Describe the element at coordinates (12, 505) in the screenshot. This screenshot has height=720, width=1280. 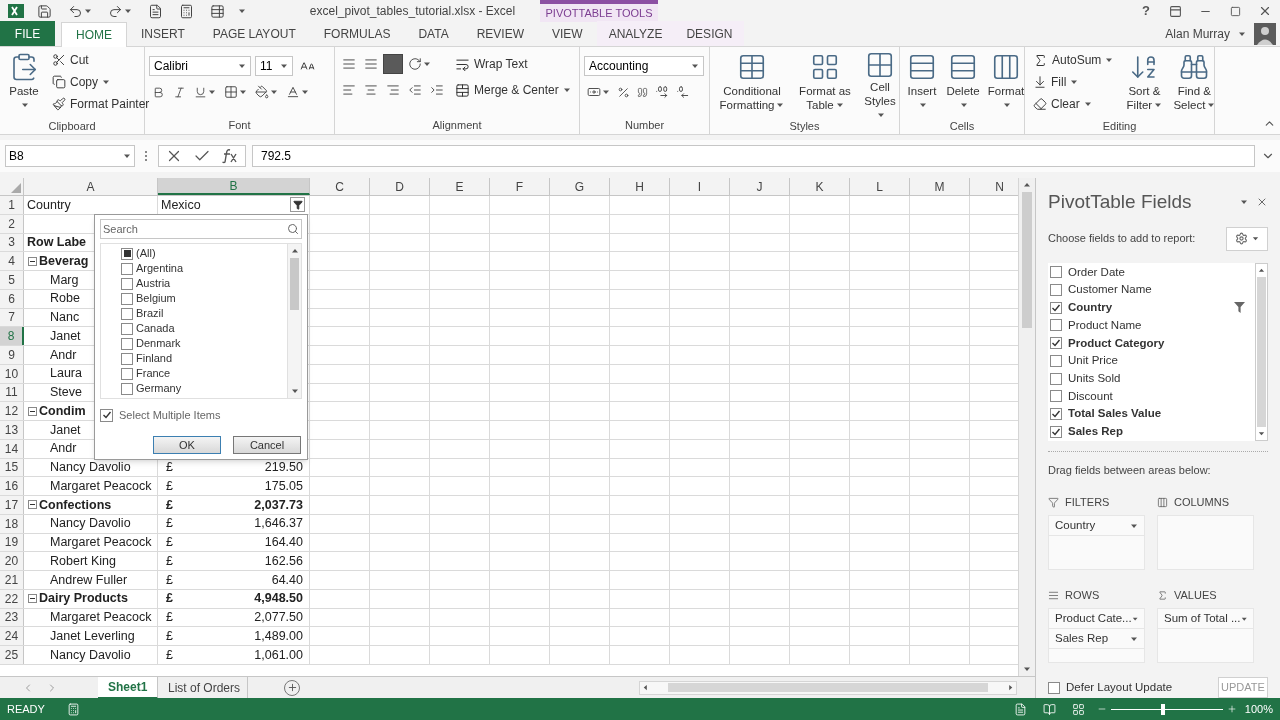
I see `row-header: 17` at that location.